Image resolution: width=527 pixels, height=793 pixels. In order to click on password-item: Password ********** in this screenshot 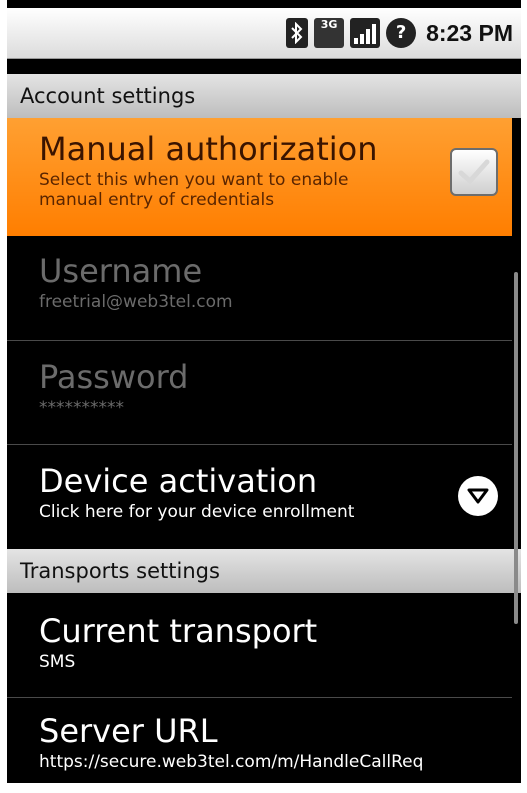, I will do `click(259, 403)`.